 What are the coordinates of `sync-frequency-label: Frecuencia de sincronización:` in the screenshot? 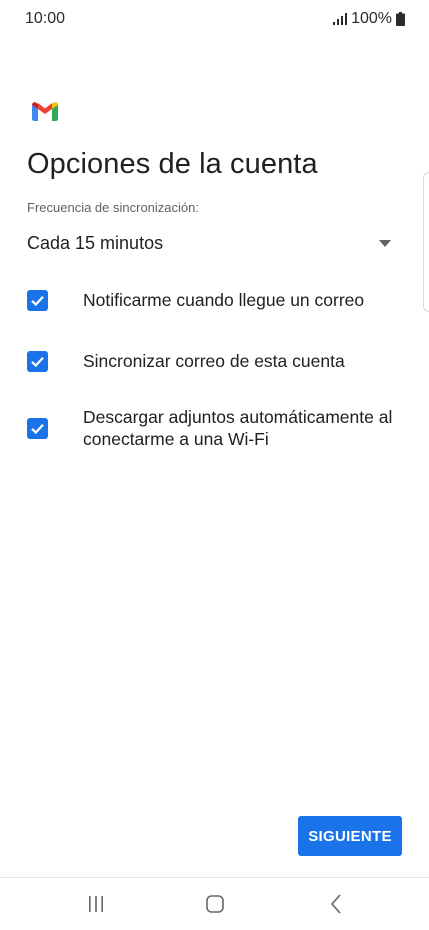 It's located at (113, 207).